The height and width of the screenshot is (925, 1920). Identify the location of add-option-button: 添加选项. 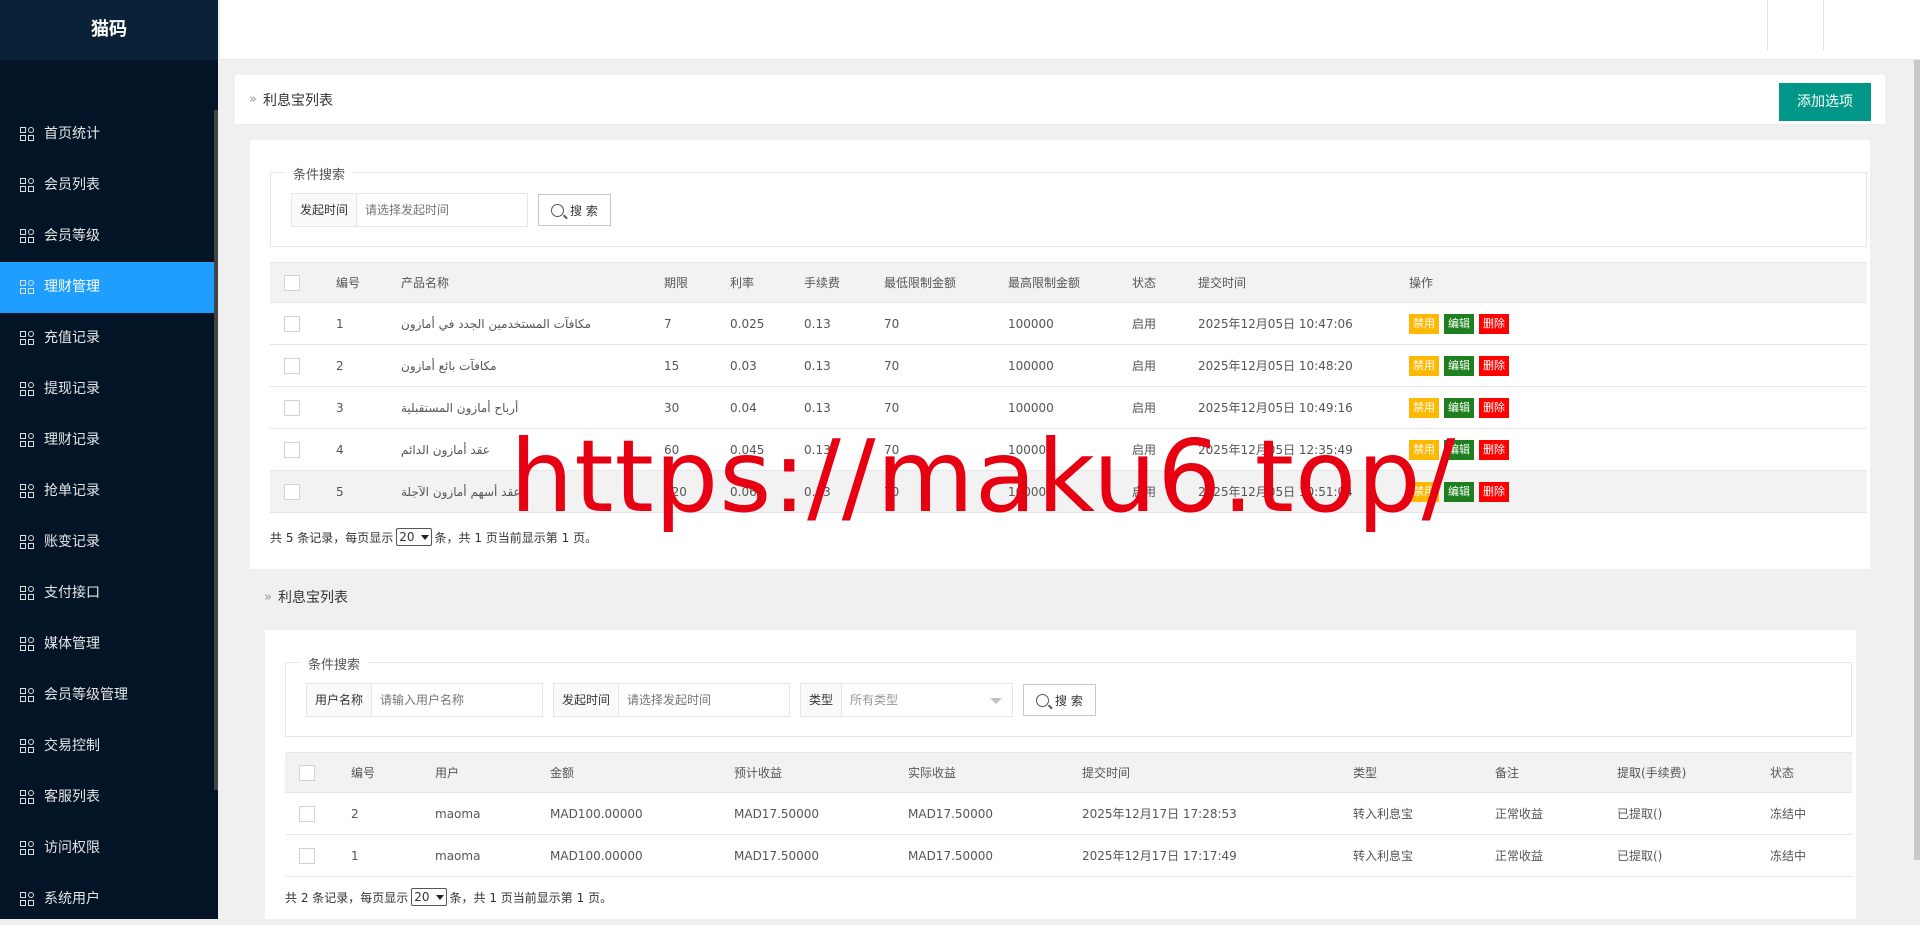
(1825, 102).